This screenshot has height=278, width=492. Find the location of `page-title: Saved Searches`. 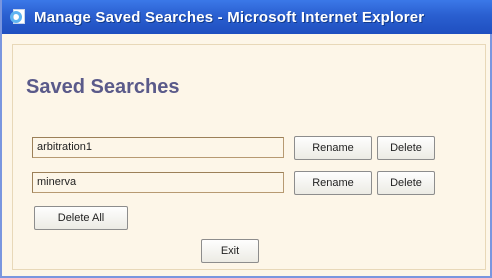

page-title: Saved Searches is located at coordinates (103, 87).